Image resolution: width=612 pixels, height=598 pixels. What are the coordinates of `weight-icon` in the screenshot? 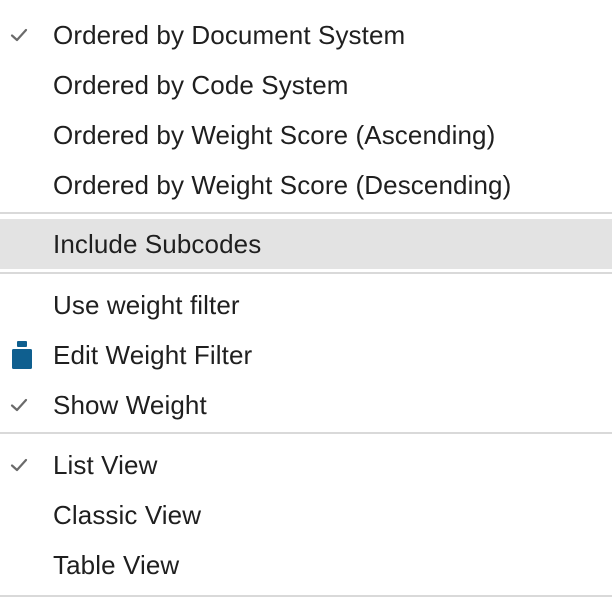 It's located at (22, 355).